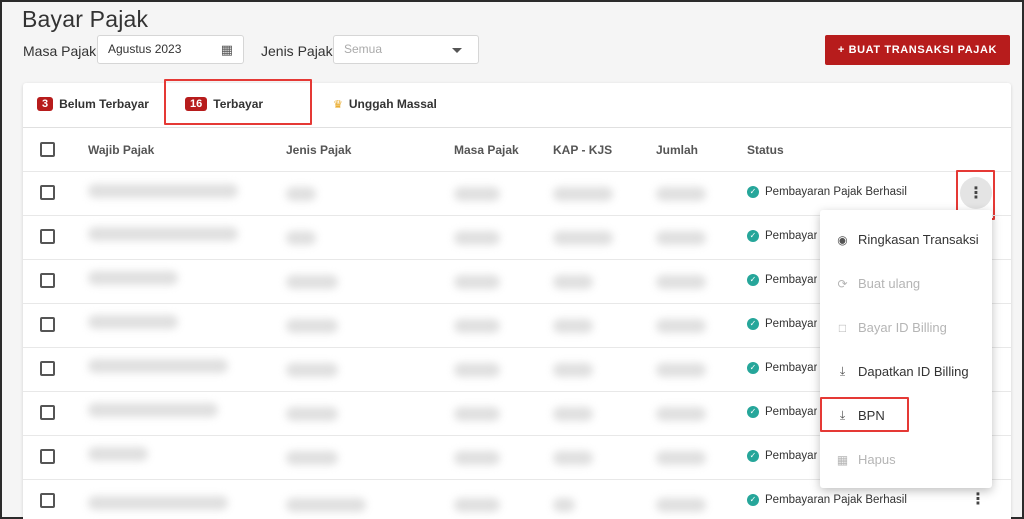 Image resolution: width=1024 pixels, height=519 pixels. What do you see at coordinates (891, 327) in the screenshot?
I see `menu-item-bayar-id-billing: □ Bayar ID Billing` at bounding box center [891, 327].